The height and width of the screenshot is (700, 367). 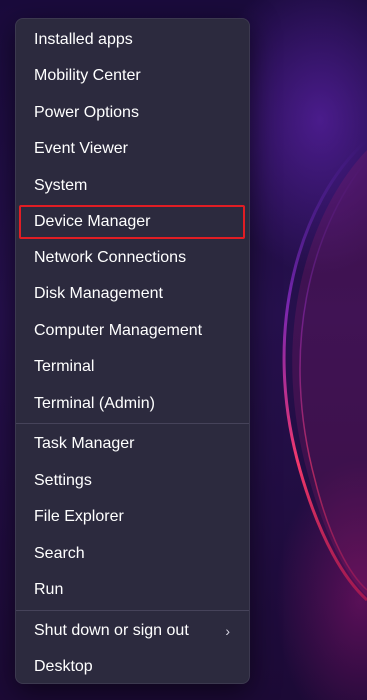 What do you see at coordinates (132, 221) in the screenshot?
I see `menu-item-device-manager: Device Manager` at bounding box center [132, 221].